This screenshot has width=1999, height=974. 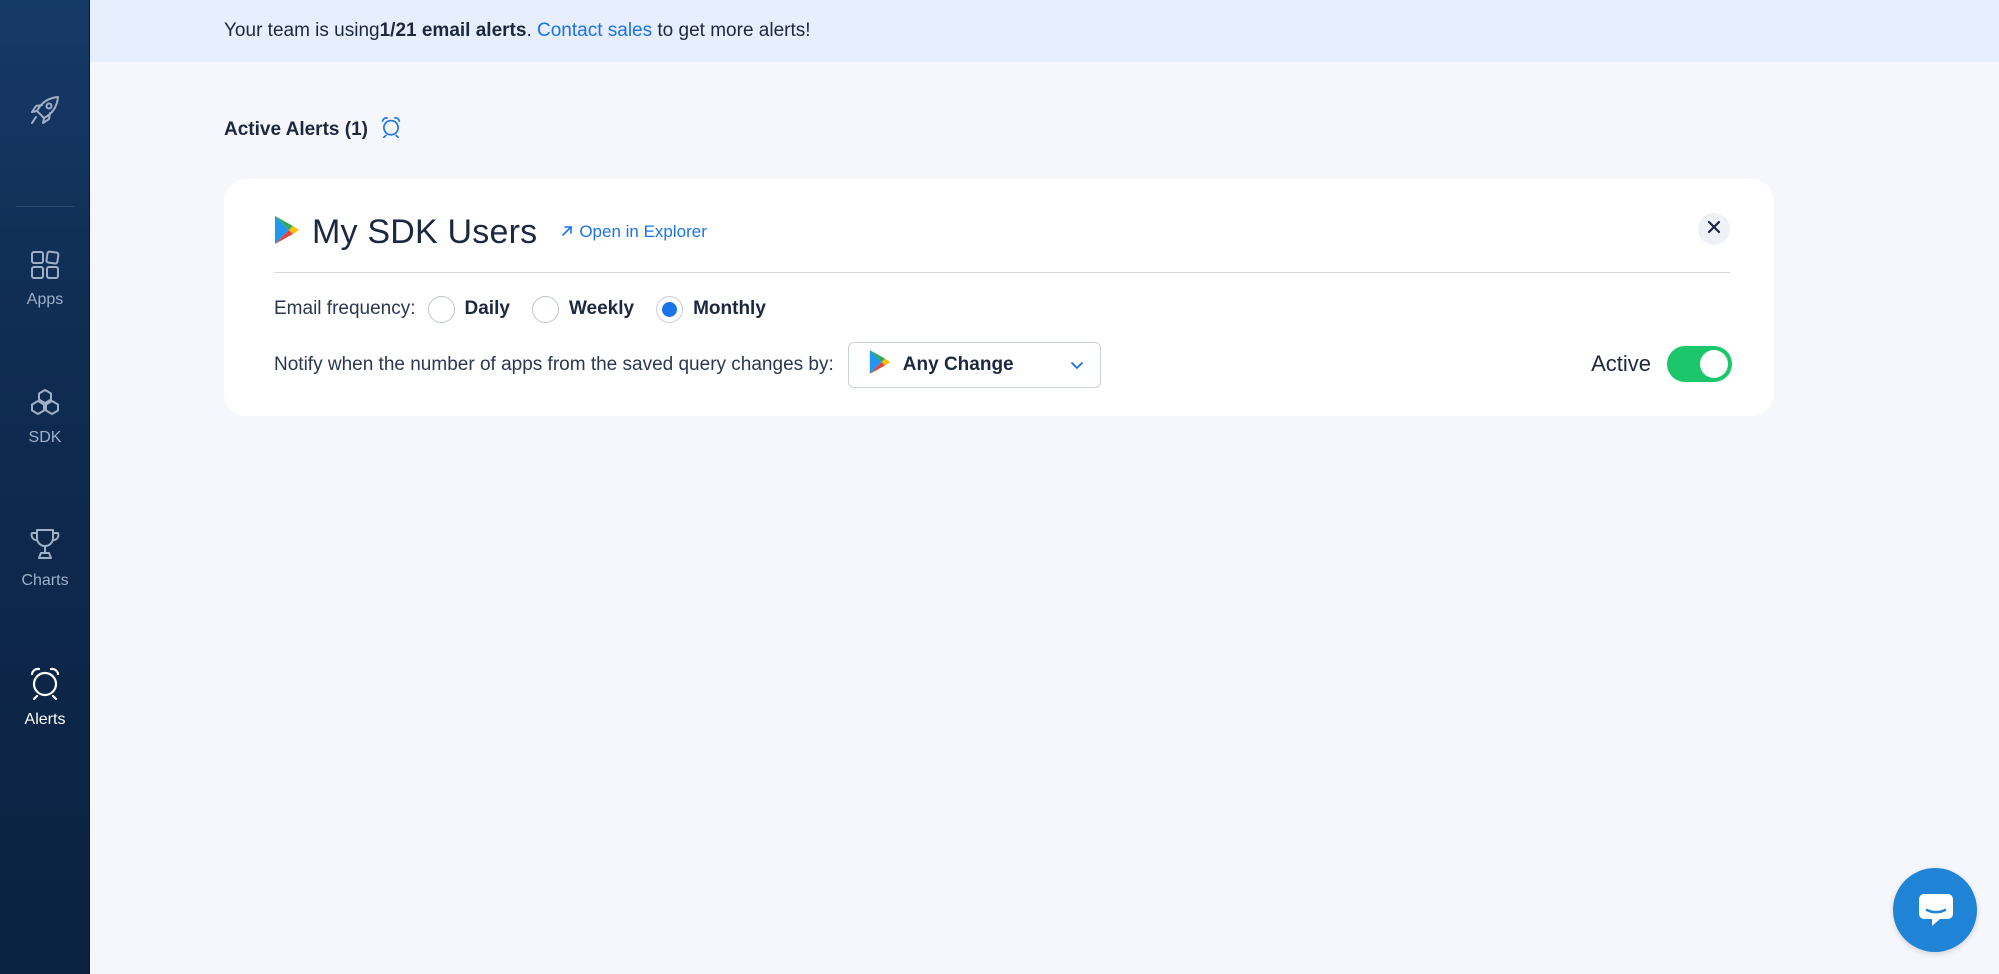 What do you see at coordinates (1699, 364) in the screenshot?
I see `active-toggle` at bounding box center [1699, 364].